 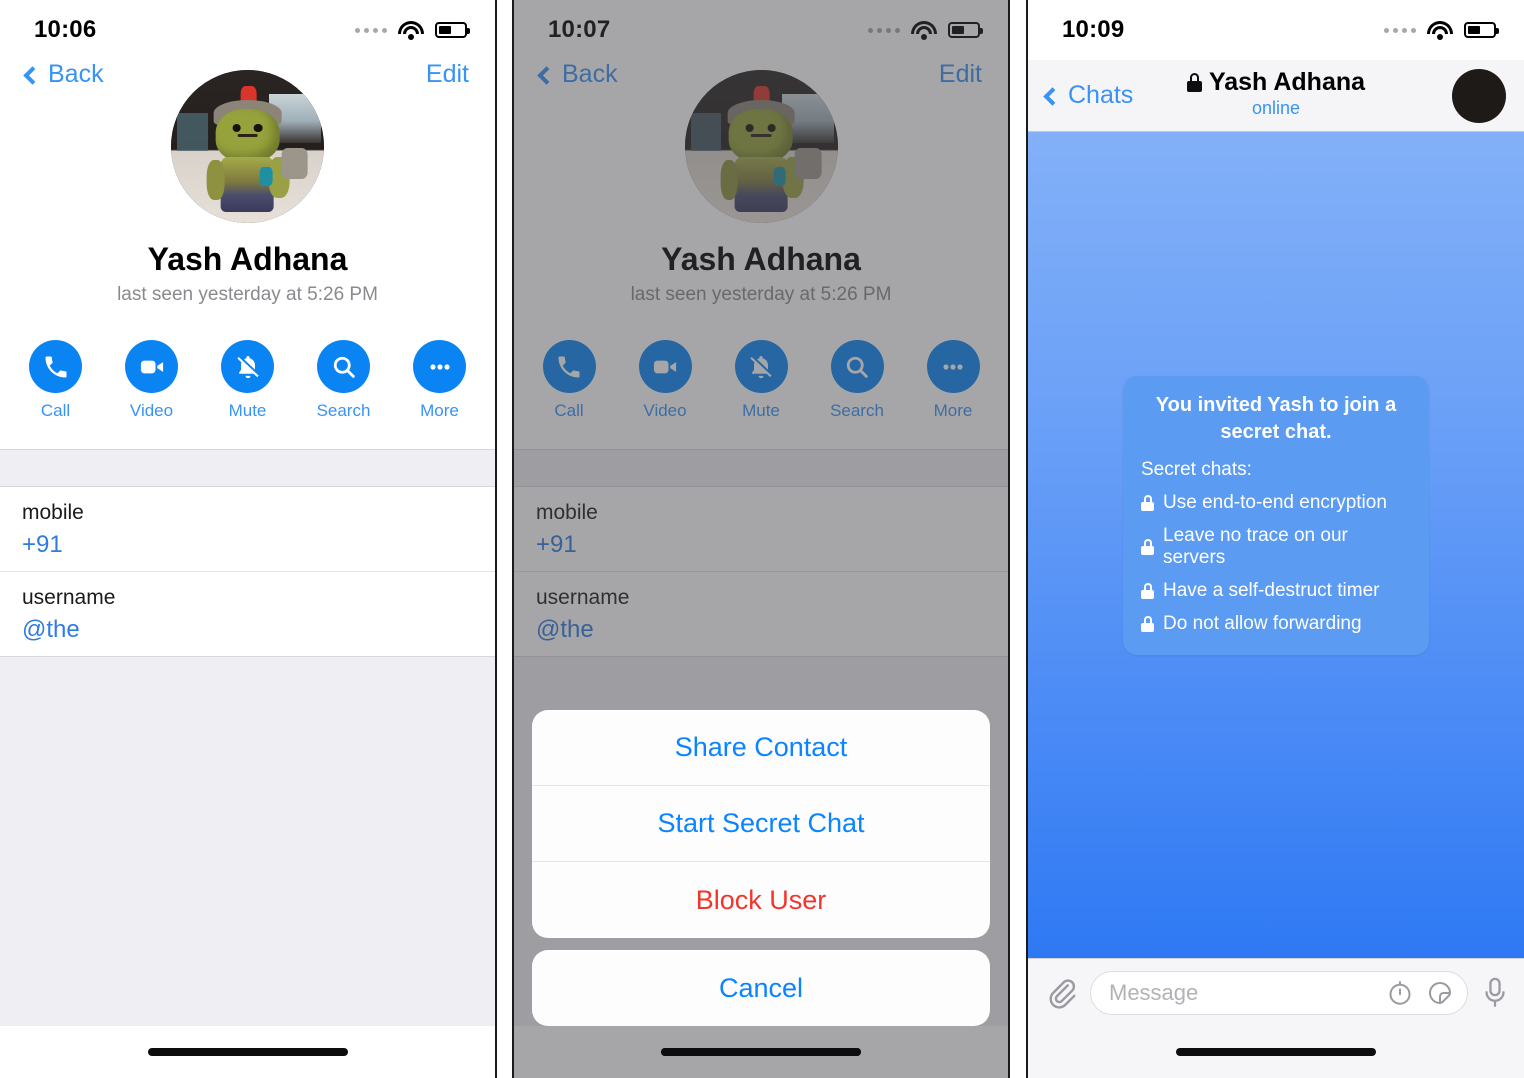 I want to click on chat-presence-status: online, so click(x=1276, y=108).